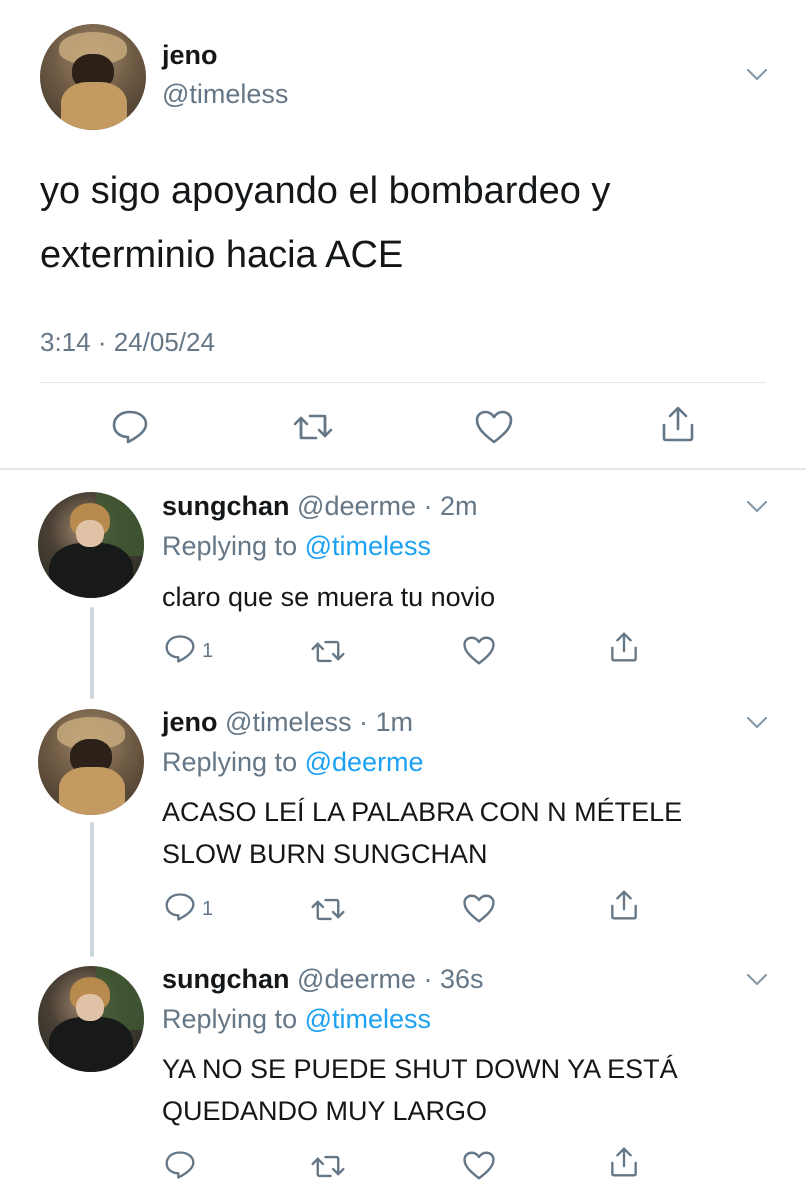 This screenshot has width=806, height=1200. What do you see at coordinates (325, 191) in the screenshot?
I see `tweet-text-line: yo sigo apoyando el bombardeo y` at bounding box center [325, 191].